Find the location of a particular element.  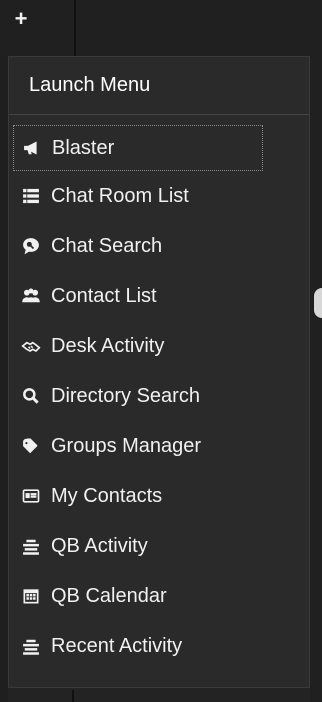

menu-item-label: Directory Search is located at coordinates (125, 395).